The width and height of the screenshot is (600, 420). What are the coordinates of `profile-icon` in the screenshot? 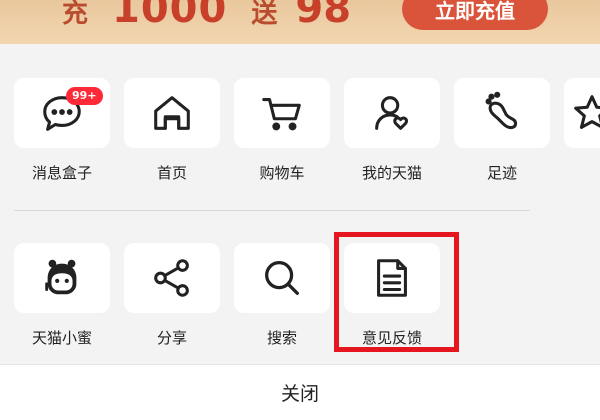 It's located at (392, 113).